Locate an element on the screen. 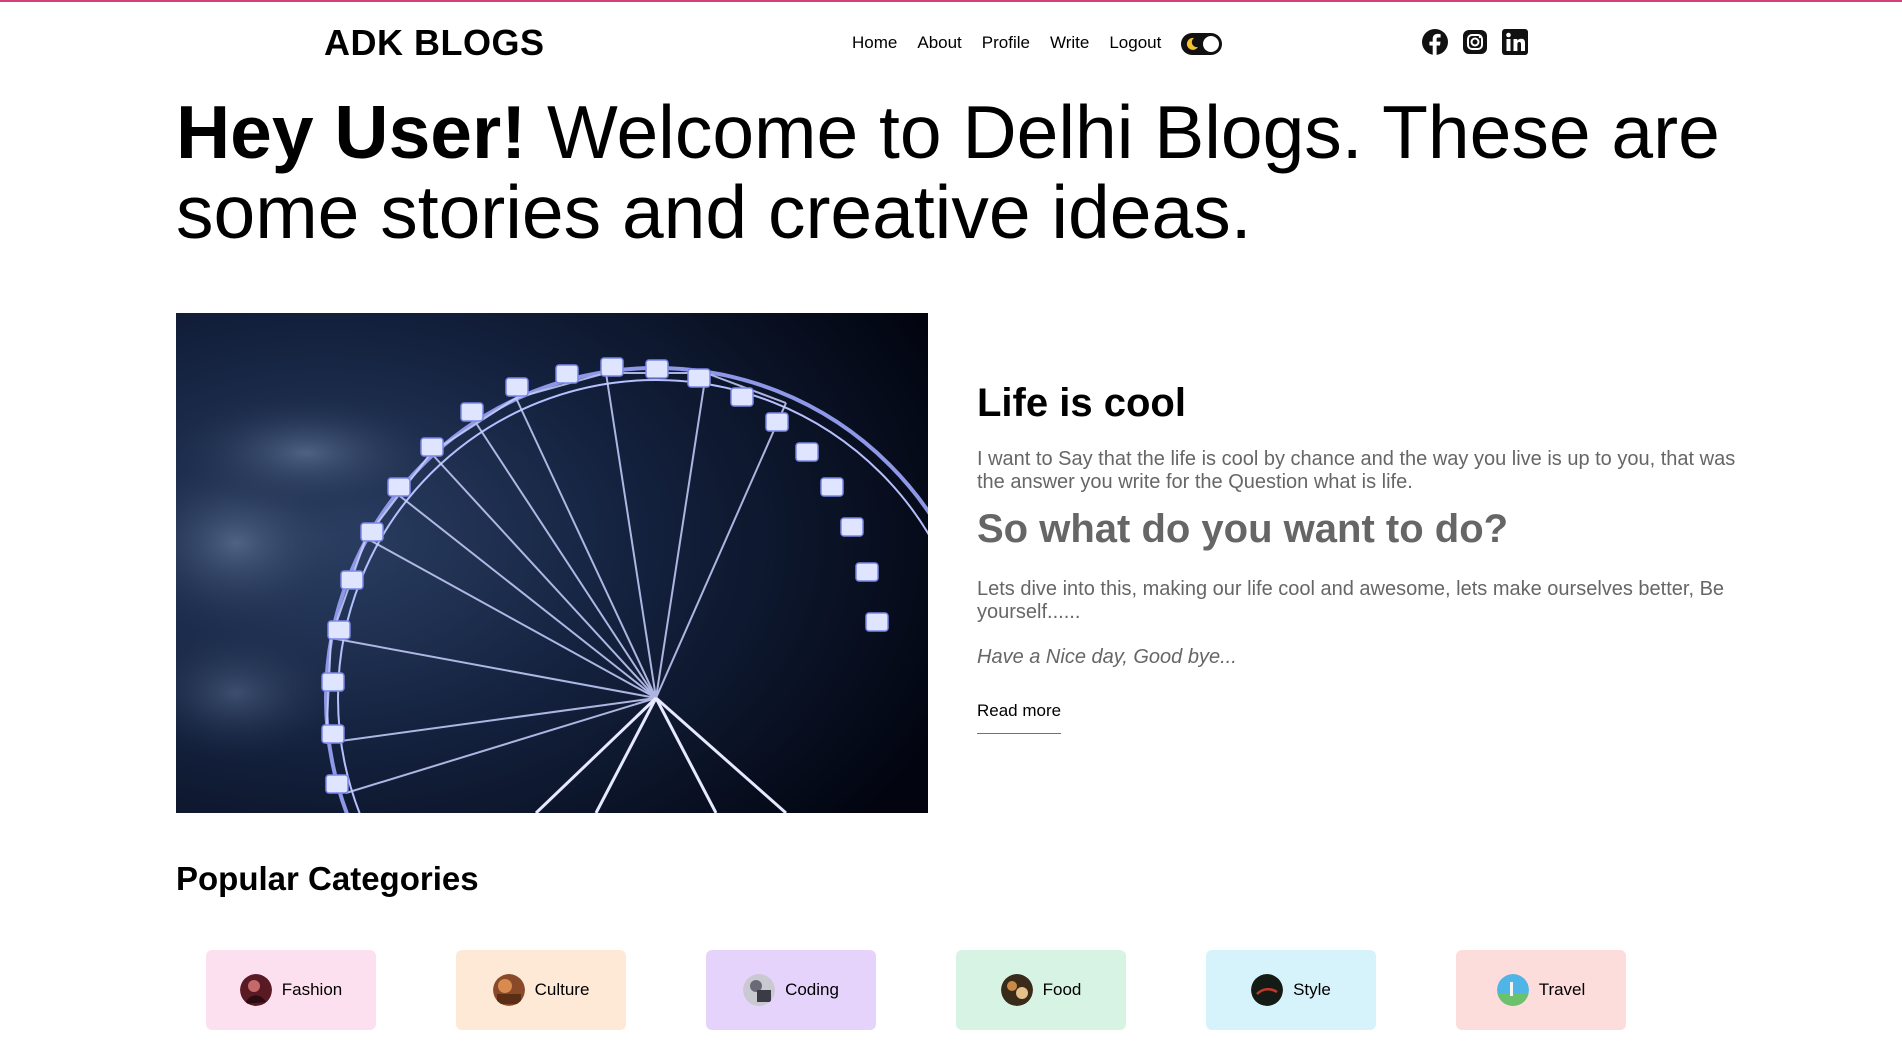  food-thumbnail is located at coordinates (1016, 990).